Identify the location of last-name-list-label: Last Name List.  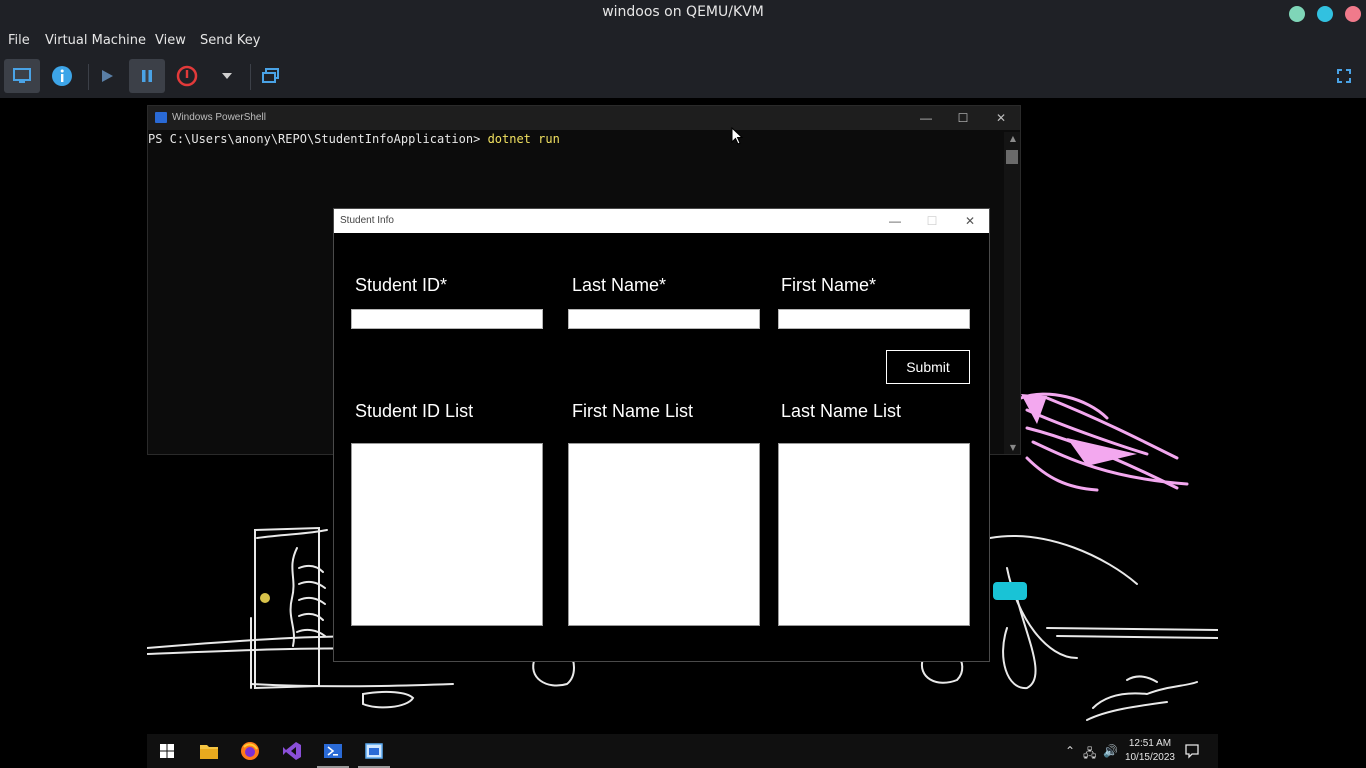
(841, 411).